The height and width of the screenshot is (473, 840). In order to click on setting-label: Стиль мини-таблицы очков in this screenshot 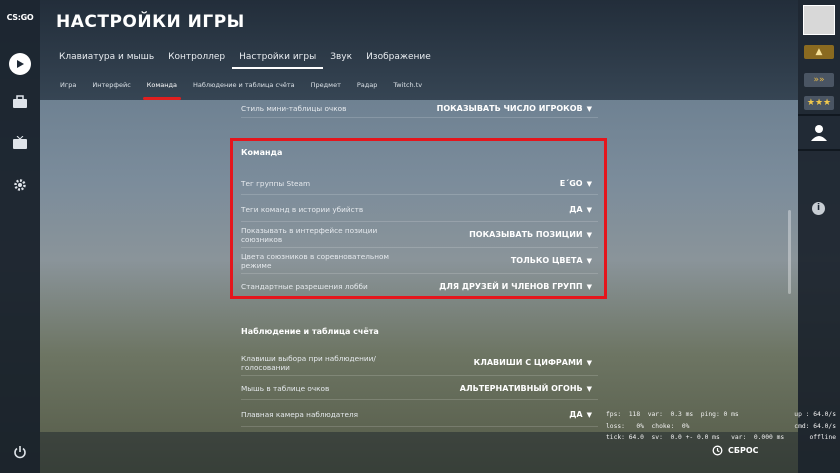, I will do `click(294, 108)`.